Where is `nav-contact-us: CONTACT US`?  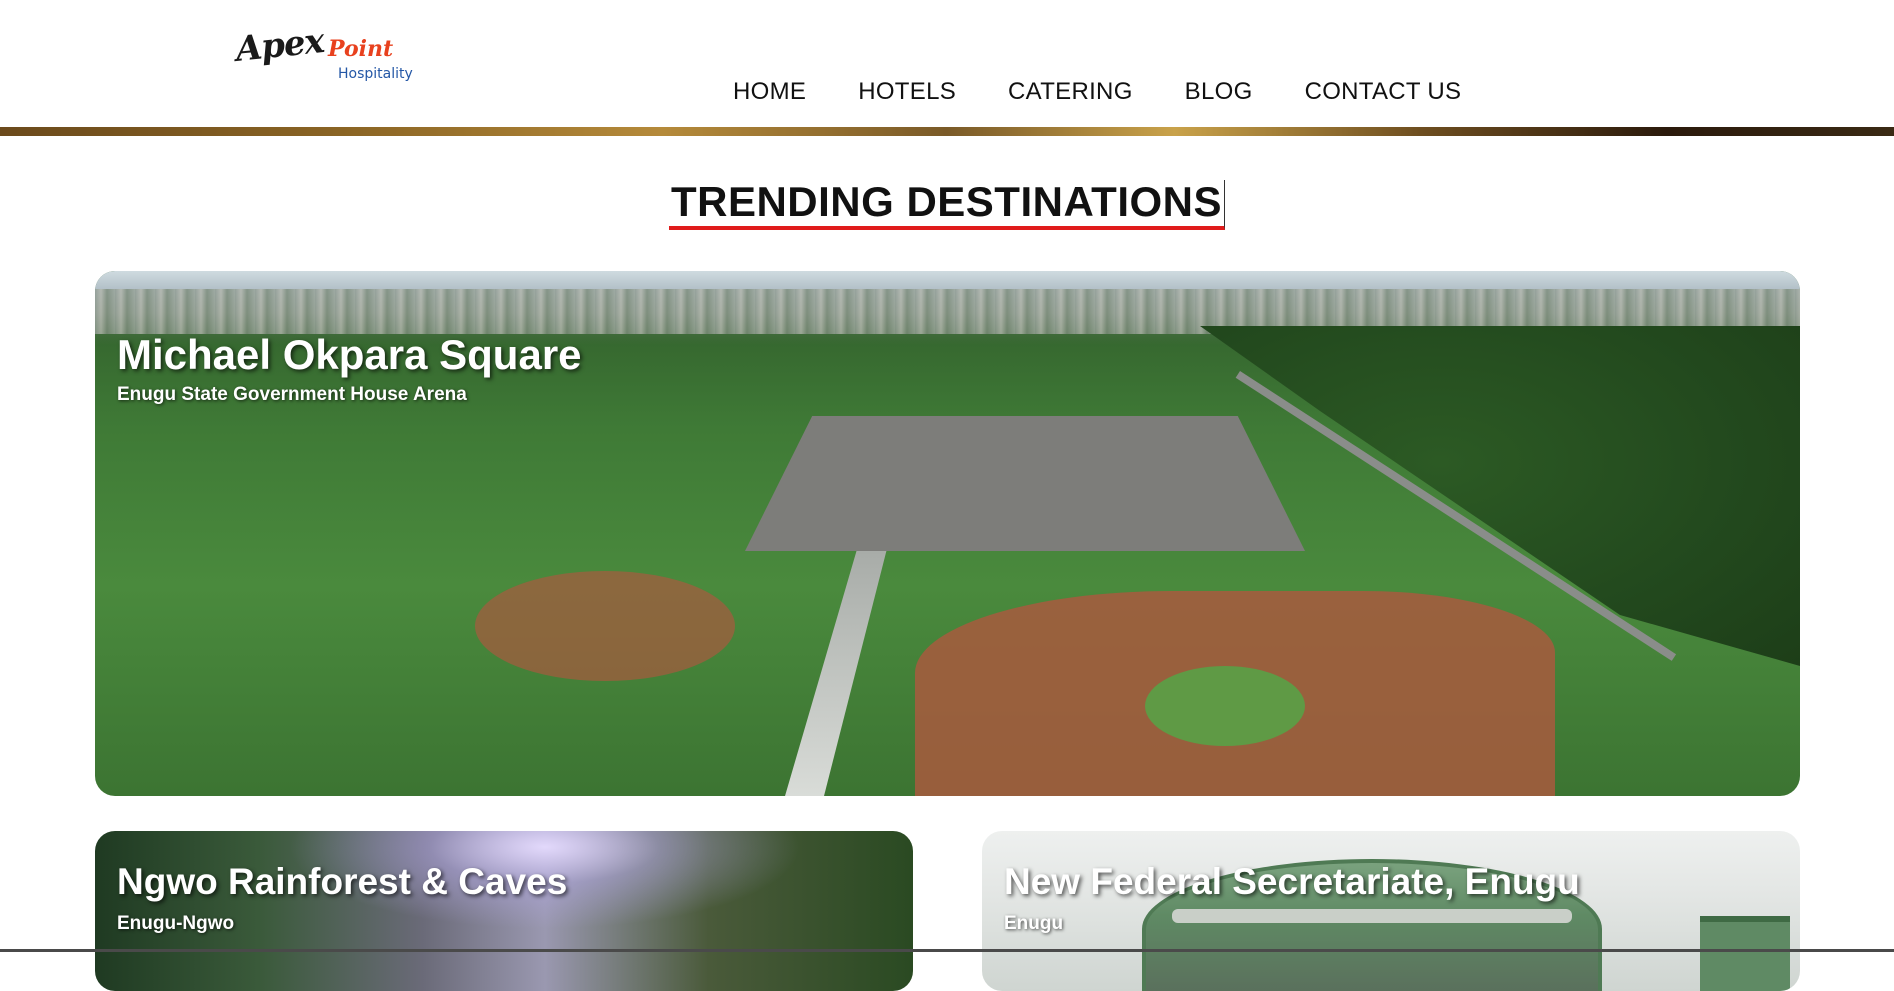
nav-contact-us: CONTACT US is located at coordinates (1383, 92).